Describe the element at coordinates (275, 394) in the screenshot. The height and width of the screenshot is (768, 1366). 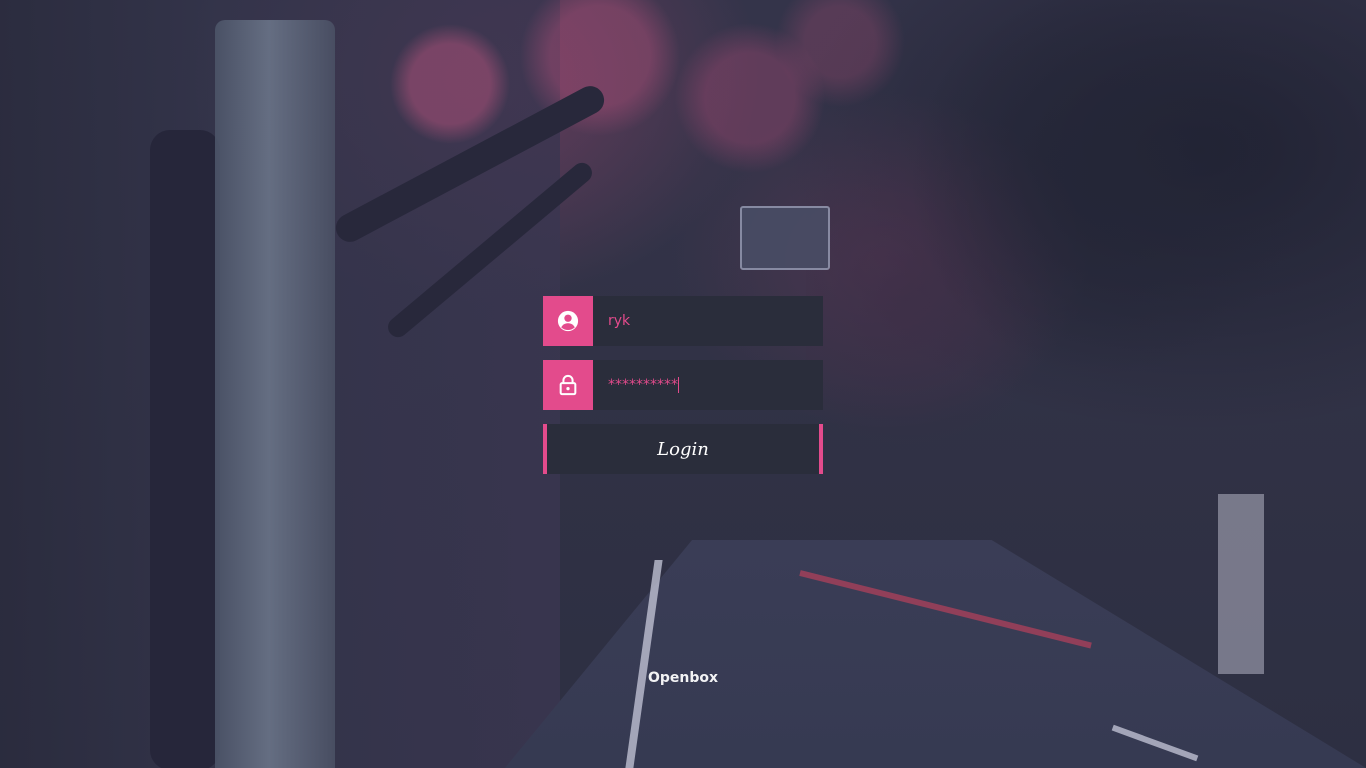
I see `background-utility-pole` at that location.